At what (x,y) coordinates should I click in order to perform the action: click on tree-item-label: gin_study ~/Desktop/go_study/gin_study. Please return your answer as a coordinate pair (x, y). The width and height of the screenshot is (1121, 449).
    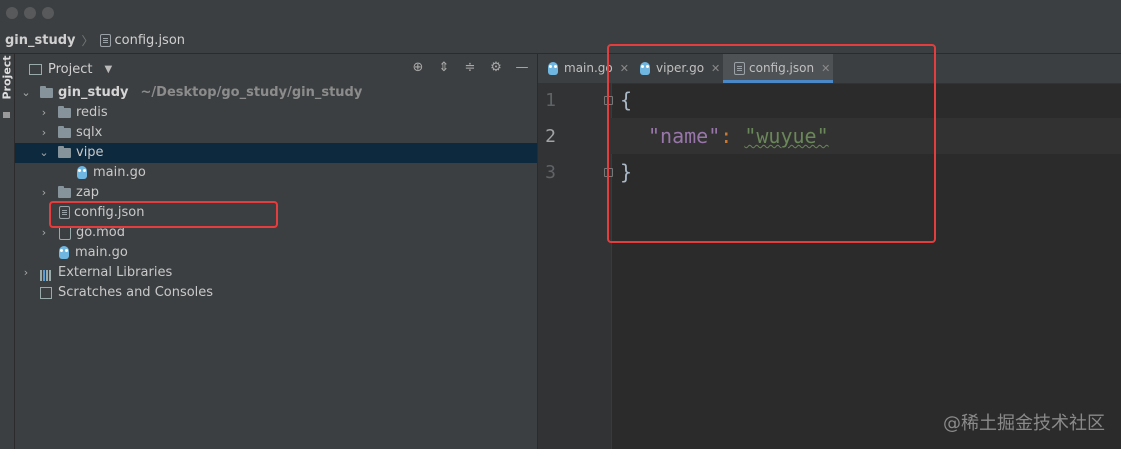
    Looking at the image, I should click on (210, 93).